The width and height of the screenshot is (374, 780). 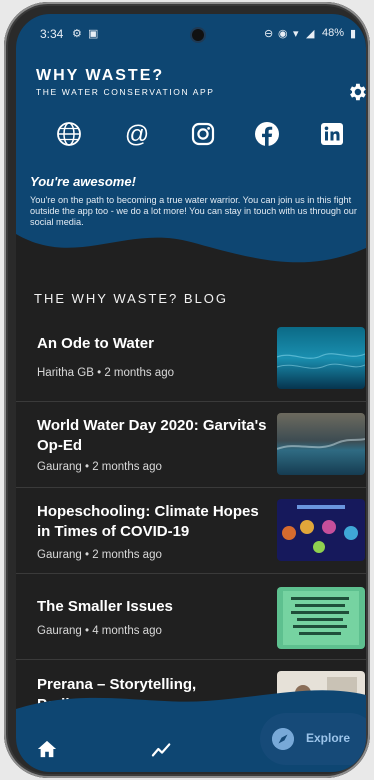 I want to click on post-title: World Water Day 2020: Garvita's Op-Ed, so click(x=152, y=435).